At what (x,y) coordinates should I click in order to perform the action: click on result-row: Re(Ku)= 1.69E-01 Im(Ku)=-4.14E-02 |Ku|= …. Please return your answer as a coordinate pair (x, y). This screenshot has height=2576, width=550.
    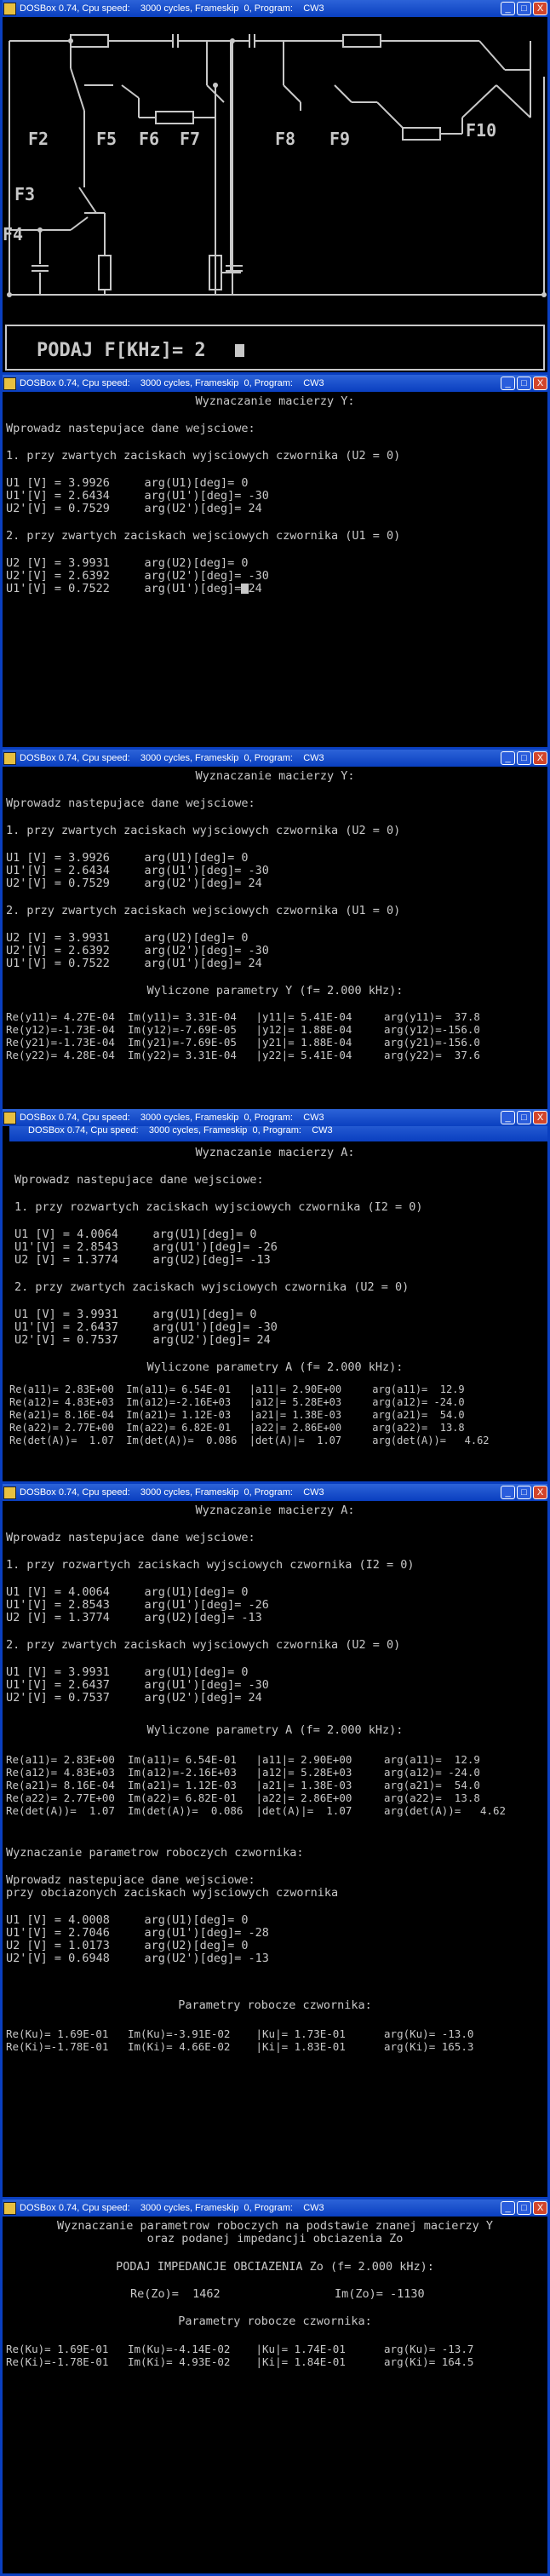
    Looking at the image, I should click on (240, 2349).